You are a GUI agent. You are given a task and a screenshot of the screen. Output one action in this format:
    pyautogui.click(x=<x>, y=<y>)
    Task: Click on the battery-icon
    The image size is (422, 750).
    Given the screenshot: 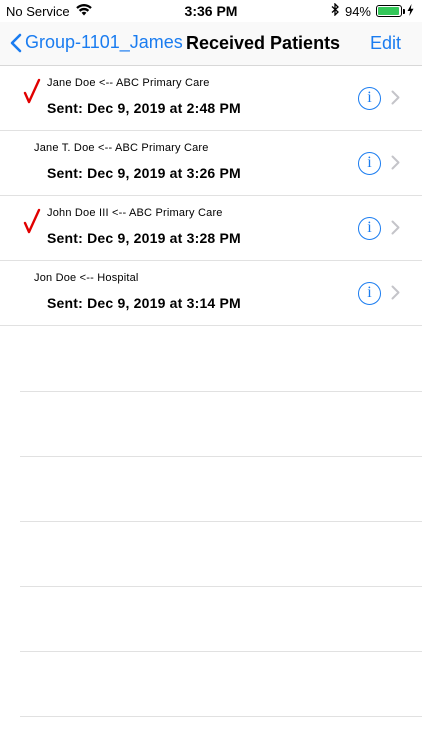 What is the action you would take?
    pyautogui.click(x=390, y=11)
    